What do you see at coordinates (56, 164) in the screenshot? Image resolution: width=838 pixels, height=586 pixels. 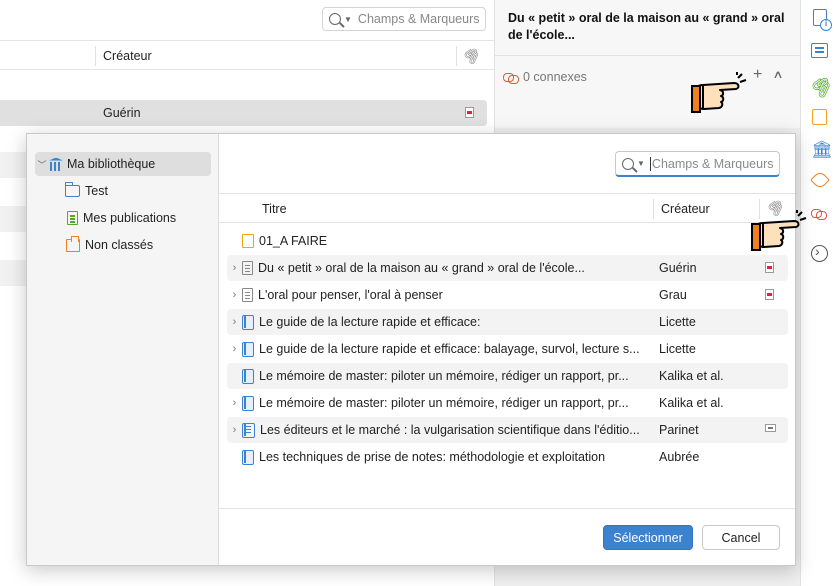 I see `library-icon` at bounding box center [56, 164].